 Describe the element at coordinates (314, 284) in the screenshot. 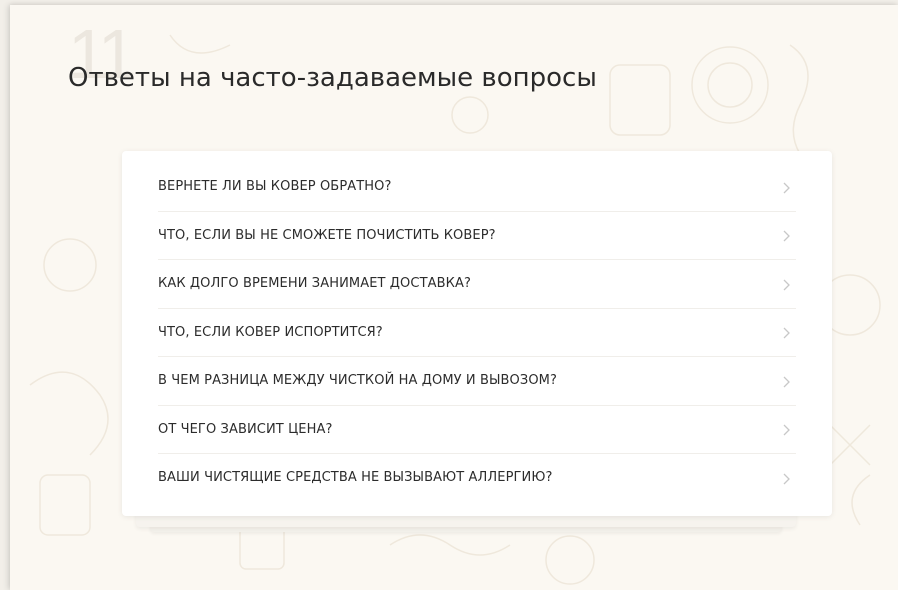

I see `faq-question: КАК ДОЛГО ВРЕМЕНИ ЗАНИМАЕТ ДОСТАВКА?` at that location.